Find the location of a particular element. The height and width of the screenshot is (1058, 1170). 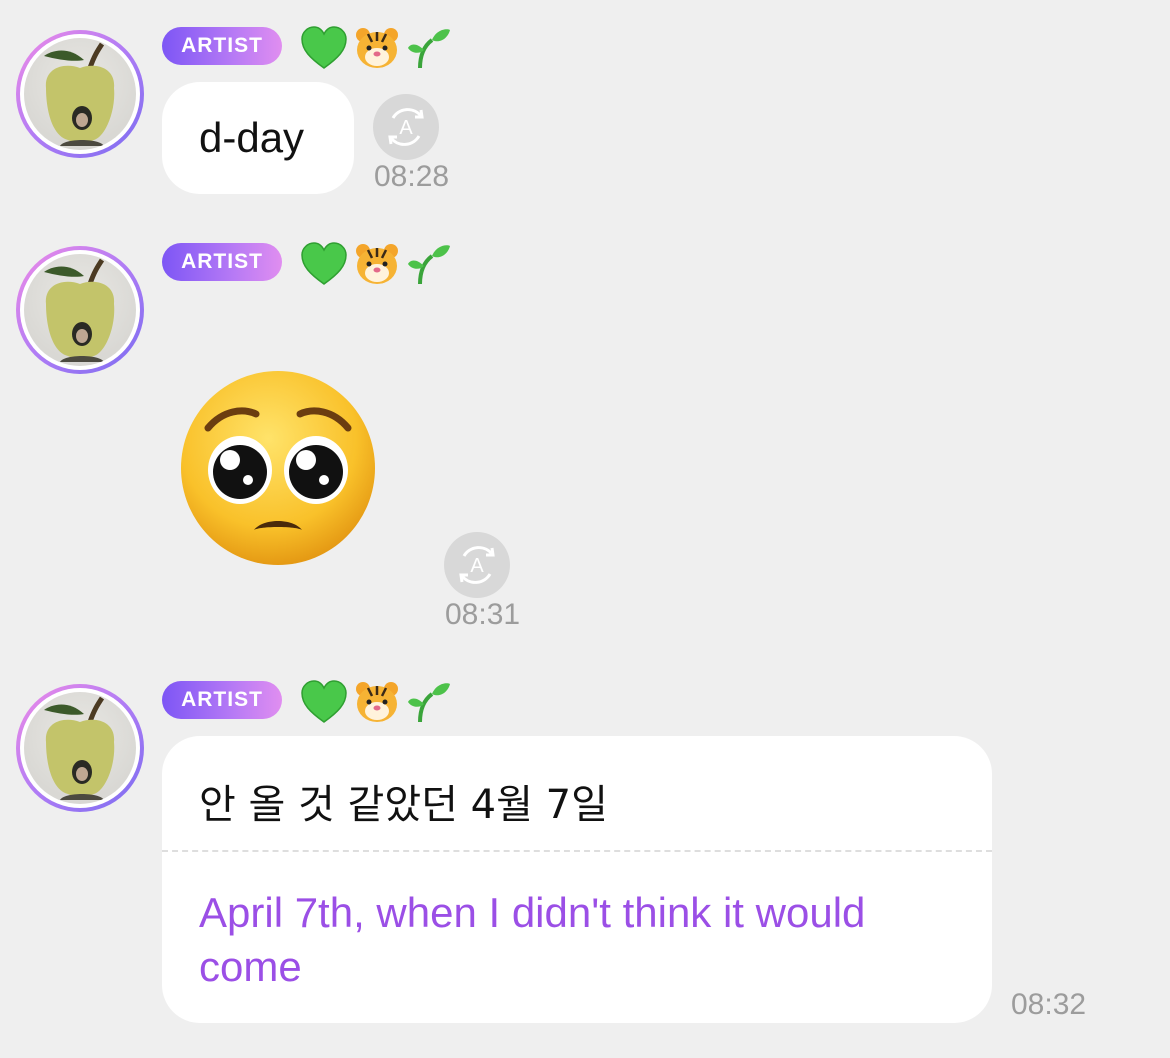

message-text: d-day is located at coordinates (252, 137).